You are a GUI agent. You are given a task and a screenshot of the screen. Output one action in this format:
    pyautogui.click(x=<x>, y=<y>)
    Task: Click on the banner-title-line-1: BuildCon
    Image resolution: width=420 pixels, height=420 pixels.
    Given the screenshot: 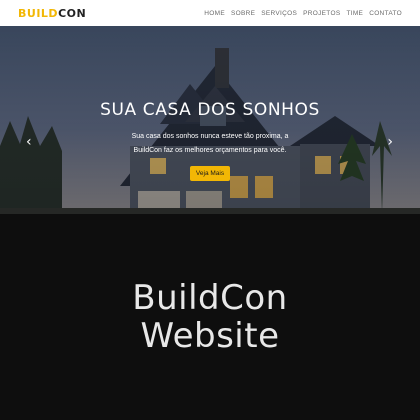 What is the action you would take?
    pyautogui.click(x=210, y=298)
    